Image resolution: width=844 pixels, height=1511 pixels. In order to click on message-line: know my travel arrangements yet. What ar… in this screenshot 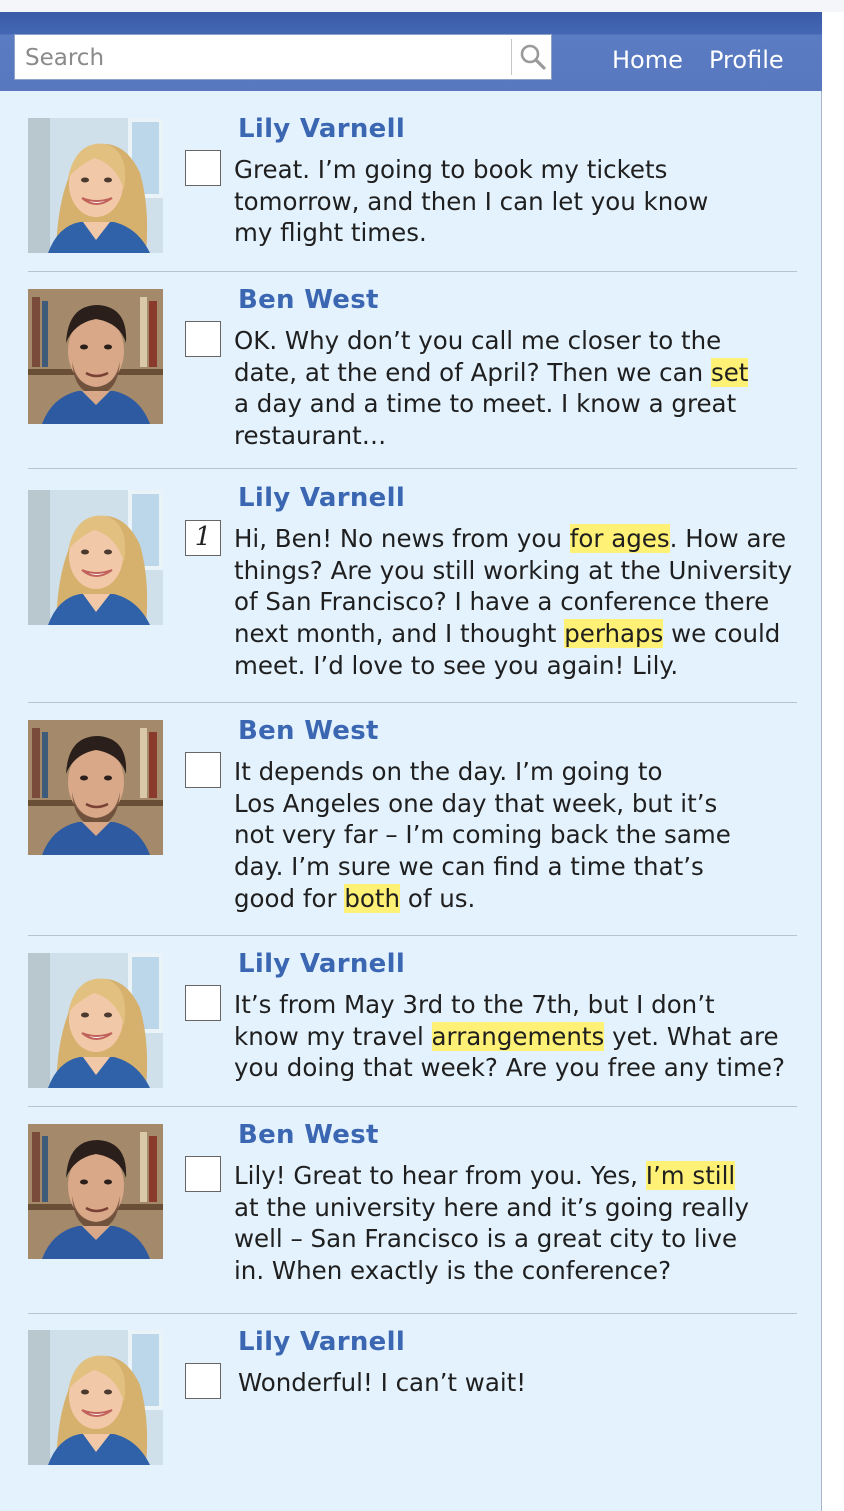, I will do `click(509, 1037)`.